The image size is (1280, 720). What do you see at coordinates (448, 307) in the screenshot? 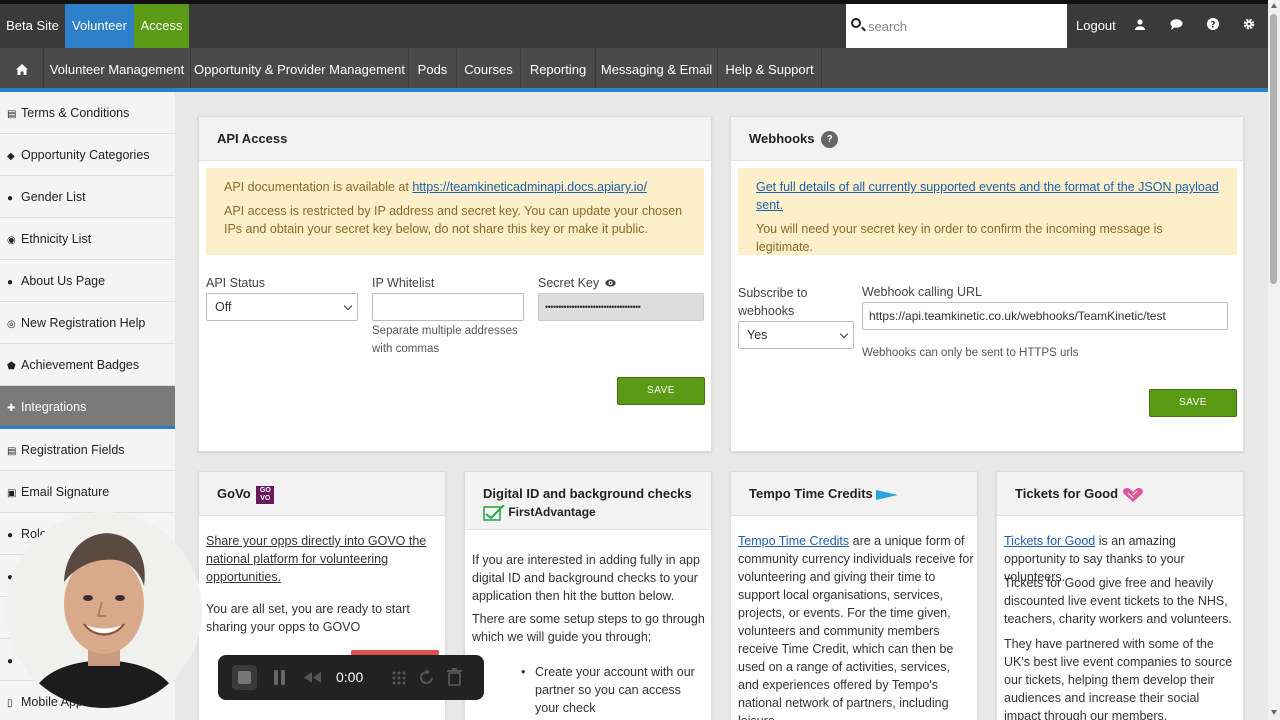
I see `ip-whitelist-input` at bounding box center [448, 307].